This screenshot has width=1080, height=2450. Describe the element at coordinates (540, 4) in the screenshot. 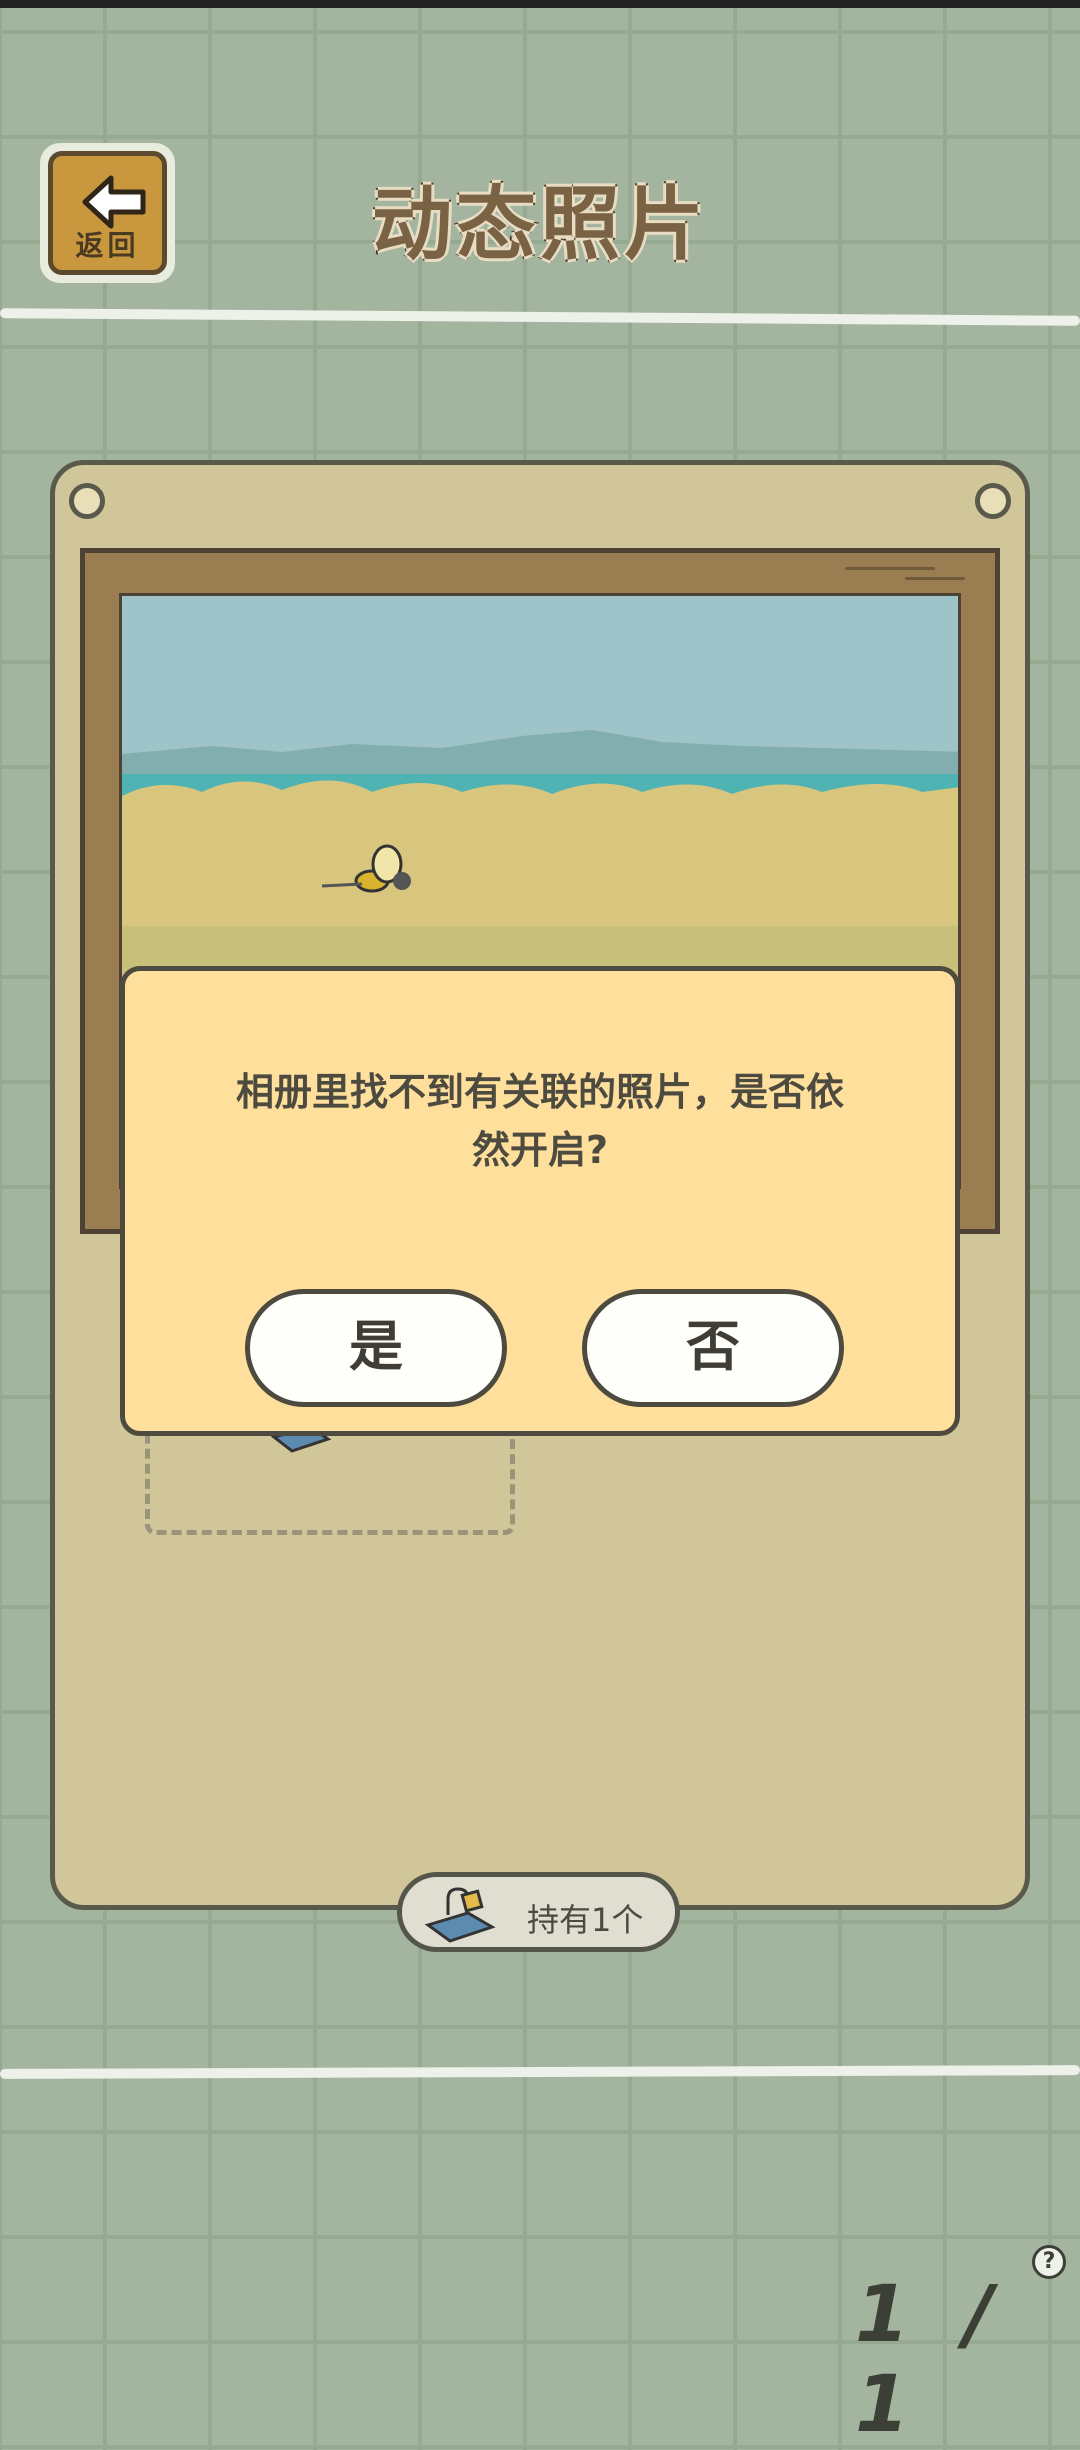

I see `status-bar` at that location.